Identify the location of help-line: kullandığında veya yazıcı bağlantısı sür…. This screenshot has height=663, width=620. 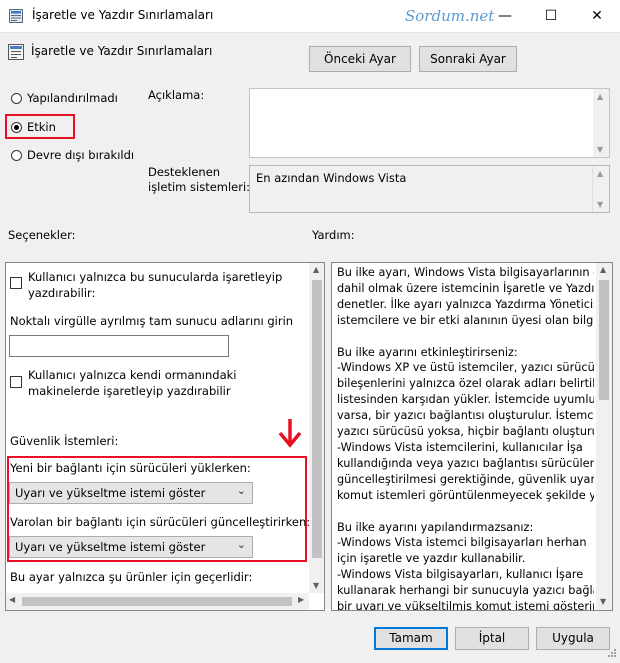
(465, 463).